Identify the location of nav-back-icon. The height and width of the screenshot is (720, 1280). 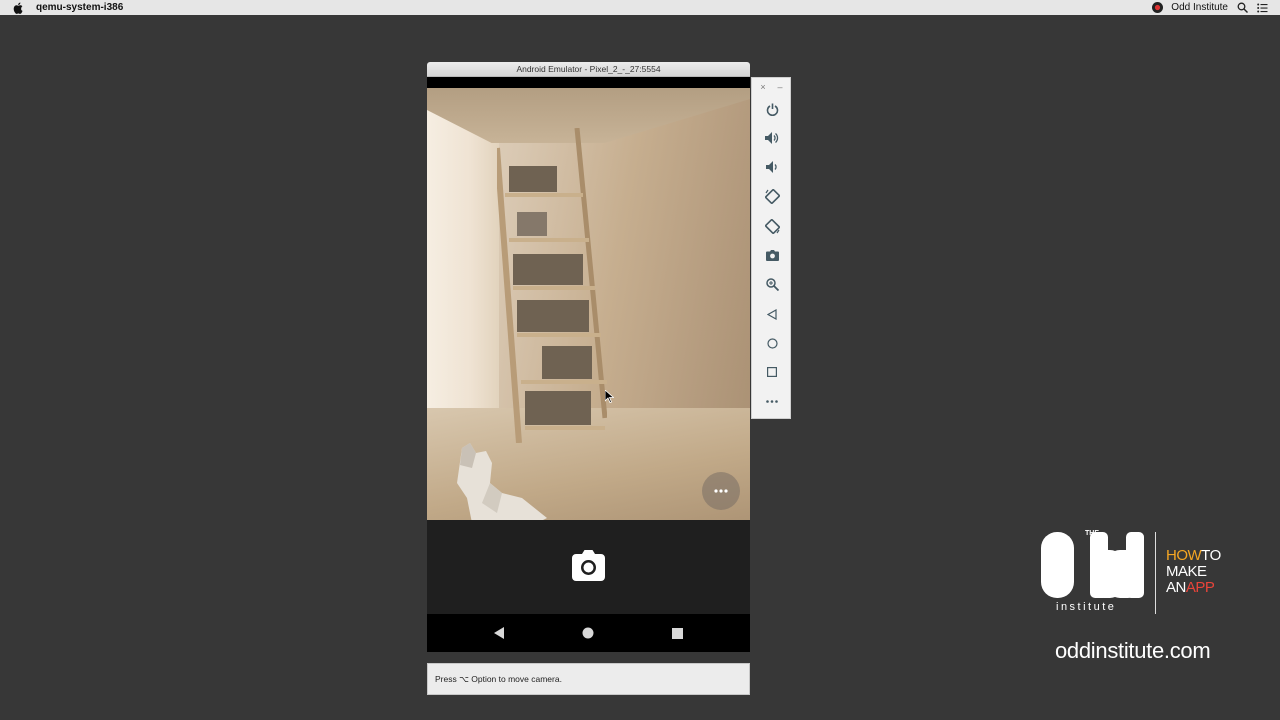
(499, 633).